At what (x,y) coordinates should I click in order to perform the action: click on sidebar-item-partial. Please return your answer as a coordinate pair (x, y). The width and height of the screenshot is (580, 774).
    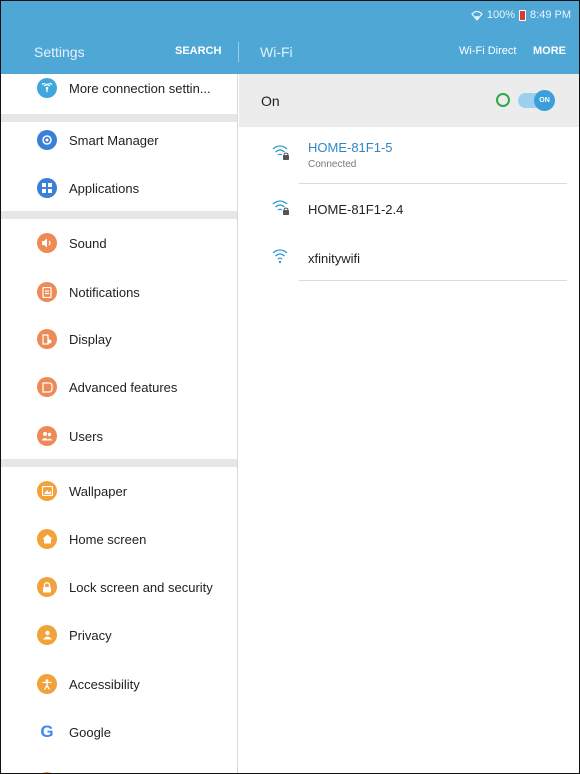
    Looking at the image, I should click on (119, 765).